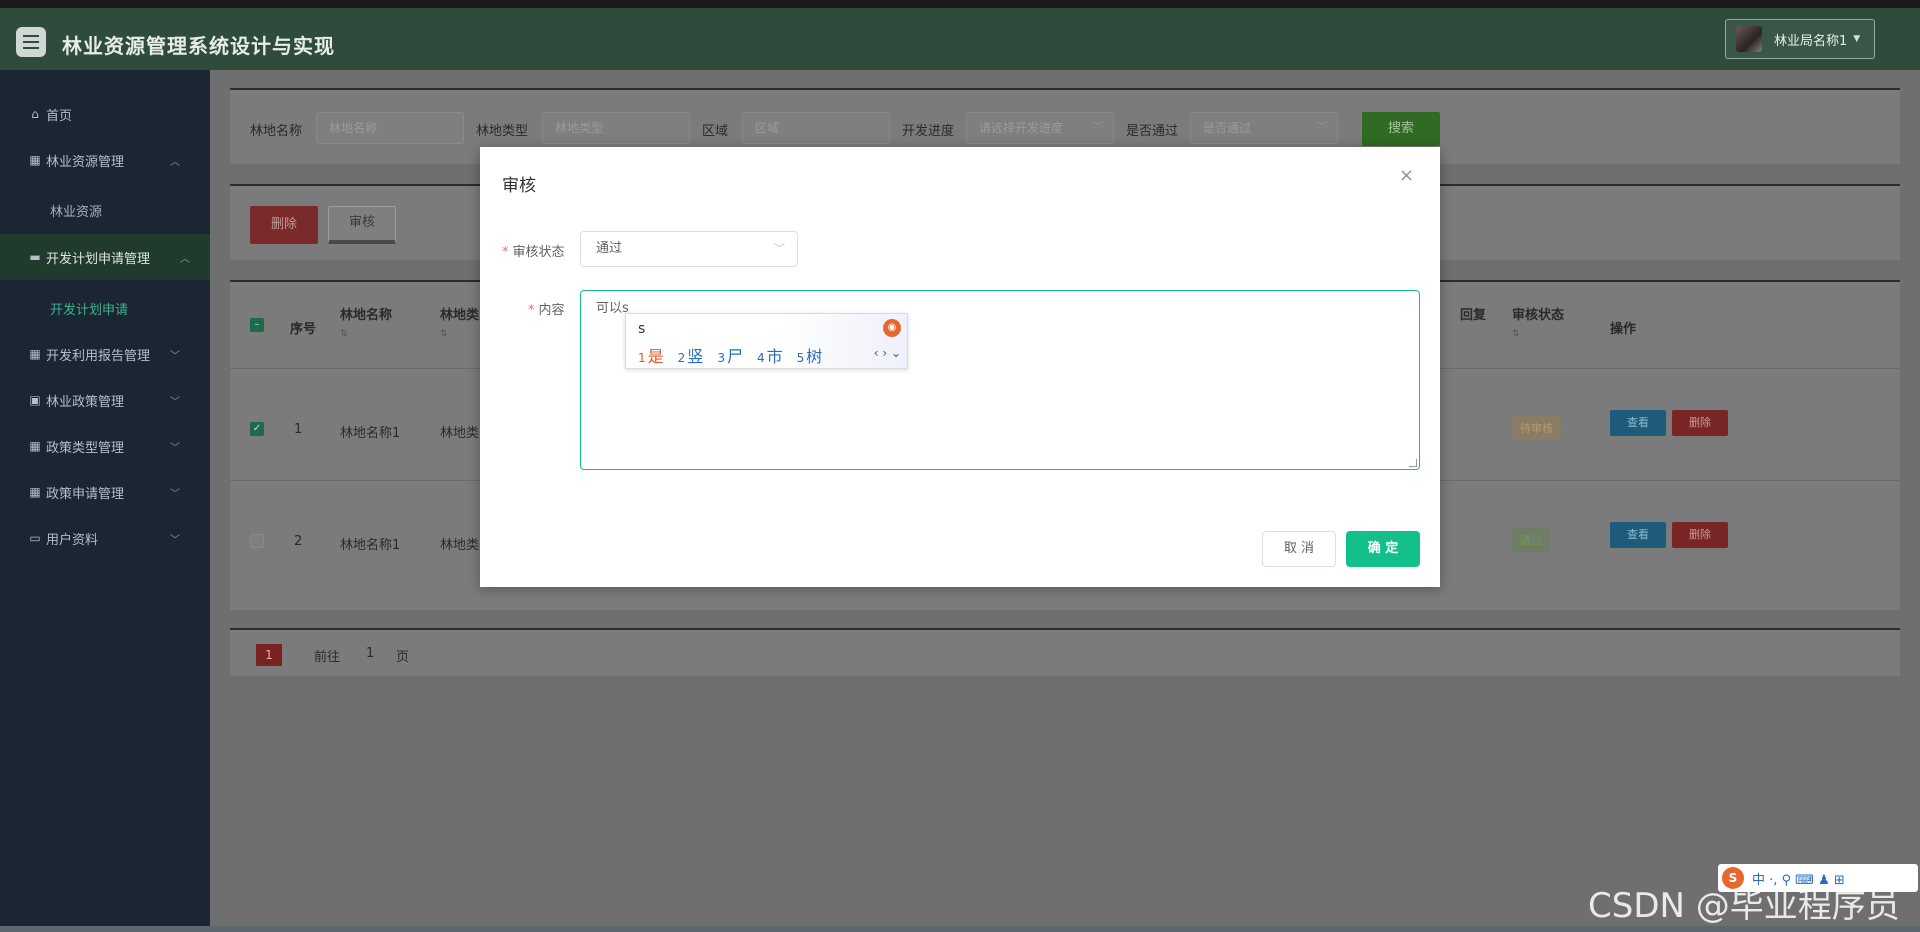  I want to click on row-seq: 2, so click(298, 541).